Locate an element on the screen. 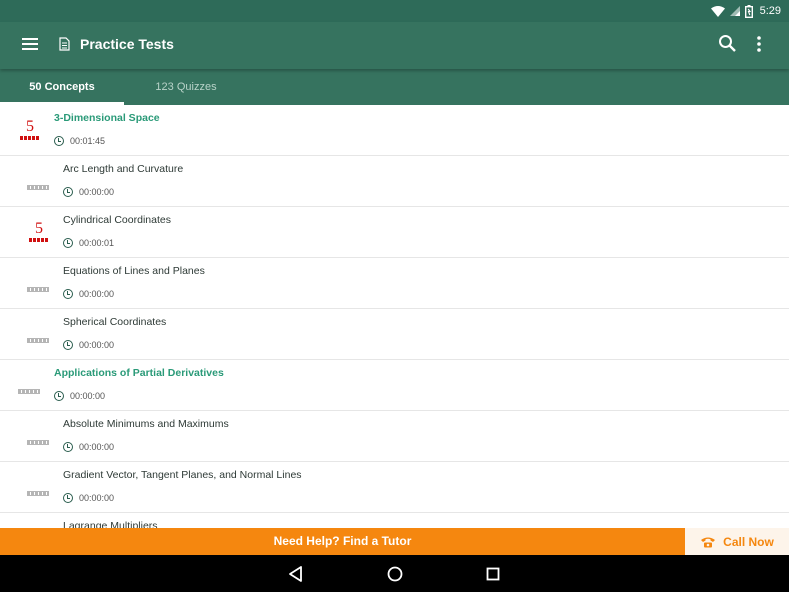 This screenshot has height=592, width=789. list-item: Spherical Coordinates 00:00:00 is located at coordinates (394, 334).